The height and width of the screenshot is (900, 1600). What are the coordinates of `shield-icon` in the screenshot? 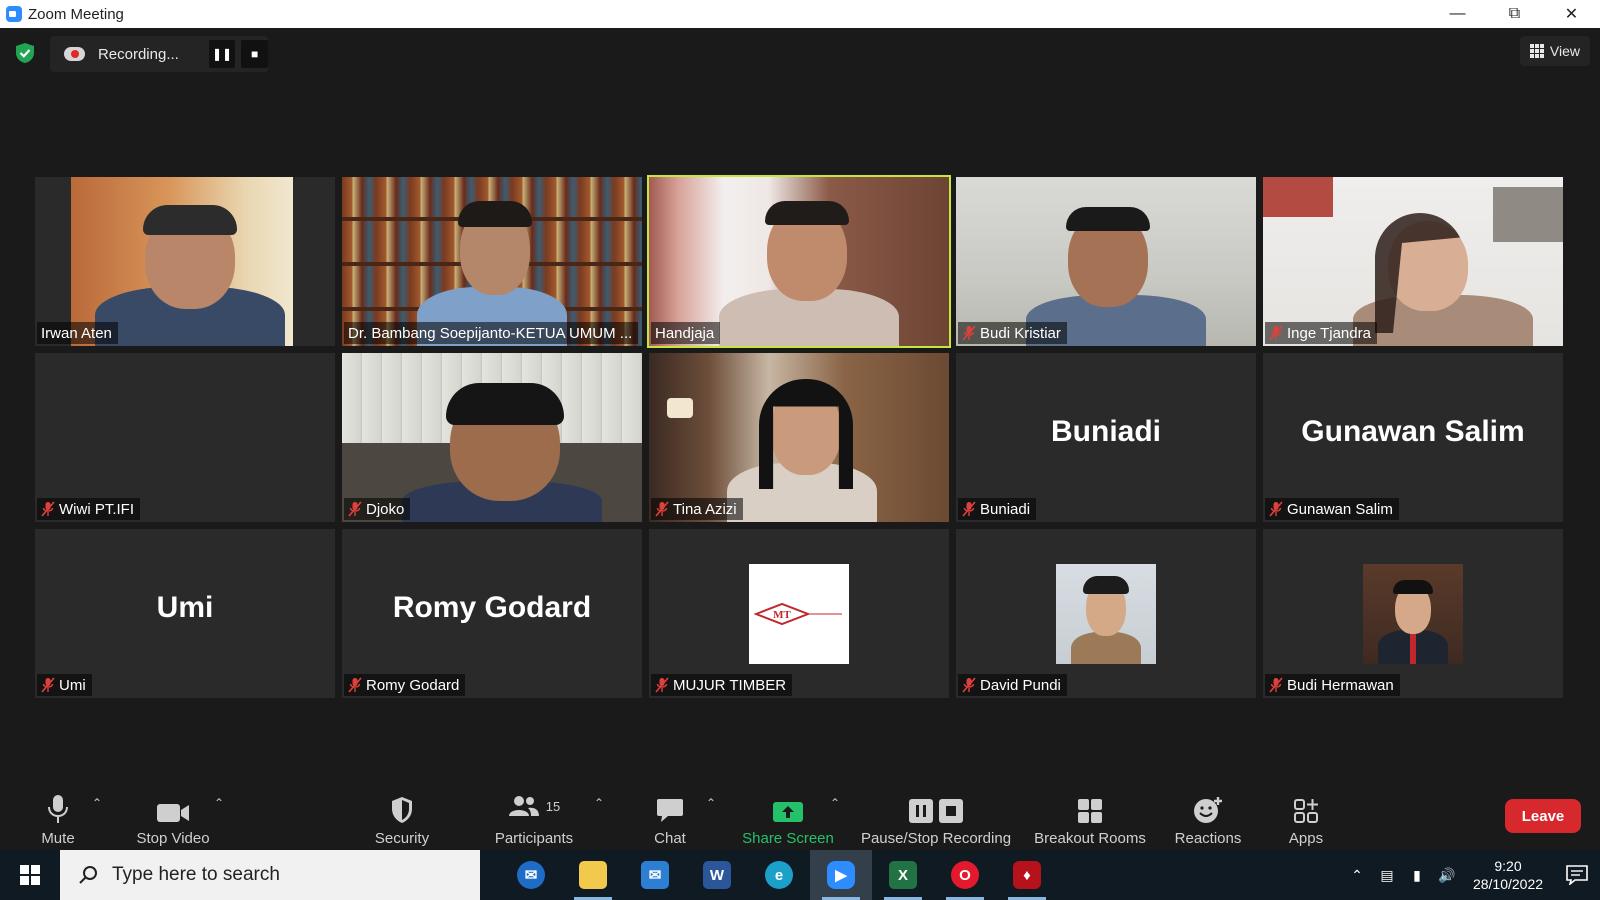 It's located at (402, 810).